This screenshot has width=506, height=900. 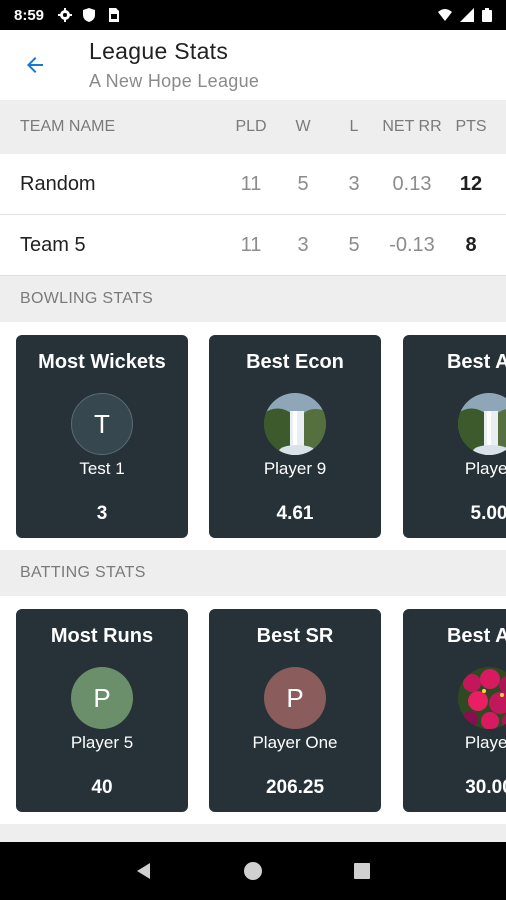 I want to click on table-row: Team 5 11 3 5 -0.13 8, so click(x=253, y=245).